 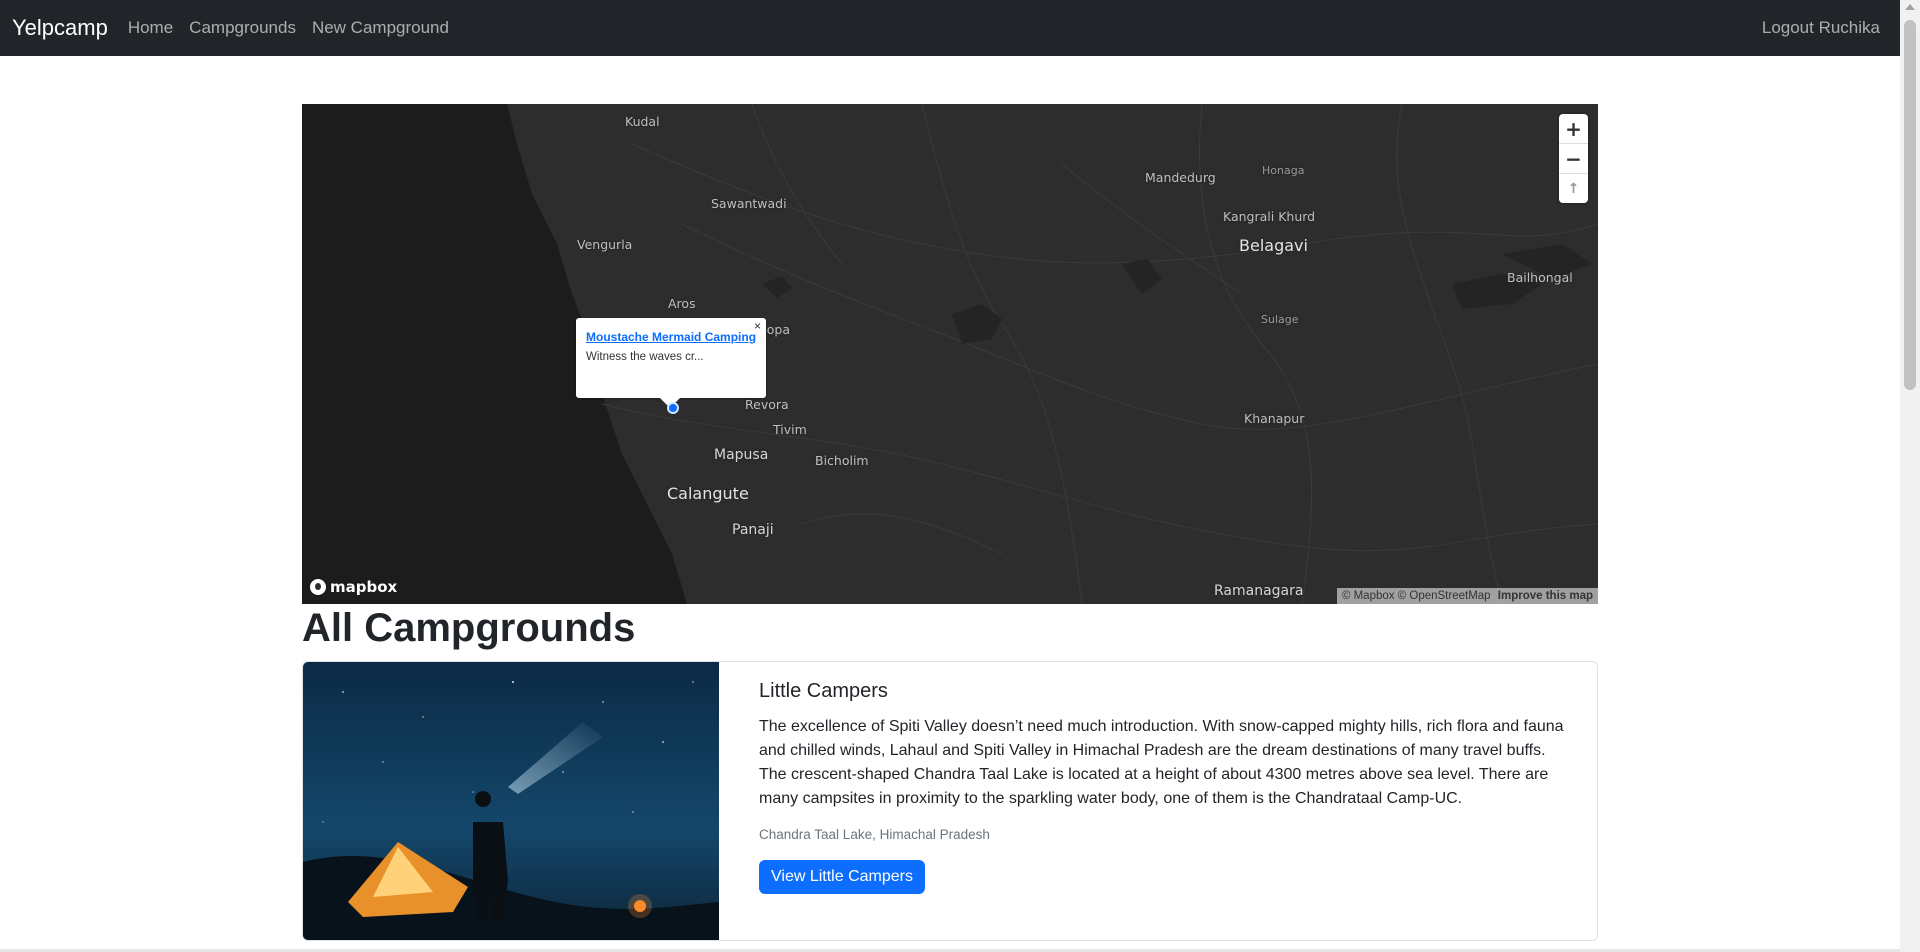 What do you see at coordinates (1269, 216) in the screenshot?
I see `map-label-kangrali-khurd: Kangrali Khurd` at bounding box center [1269, 216].